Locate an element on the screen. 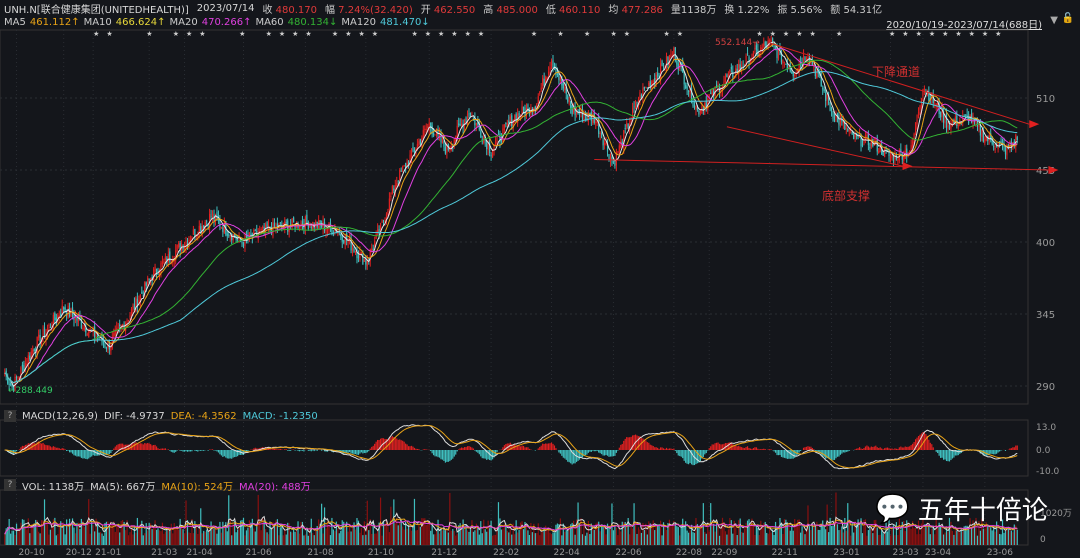 The image size is (1080, 558). vol-help-button: ? is located at coordinates (10, 485).